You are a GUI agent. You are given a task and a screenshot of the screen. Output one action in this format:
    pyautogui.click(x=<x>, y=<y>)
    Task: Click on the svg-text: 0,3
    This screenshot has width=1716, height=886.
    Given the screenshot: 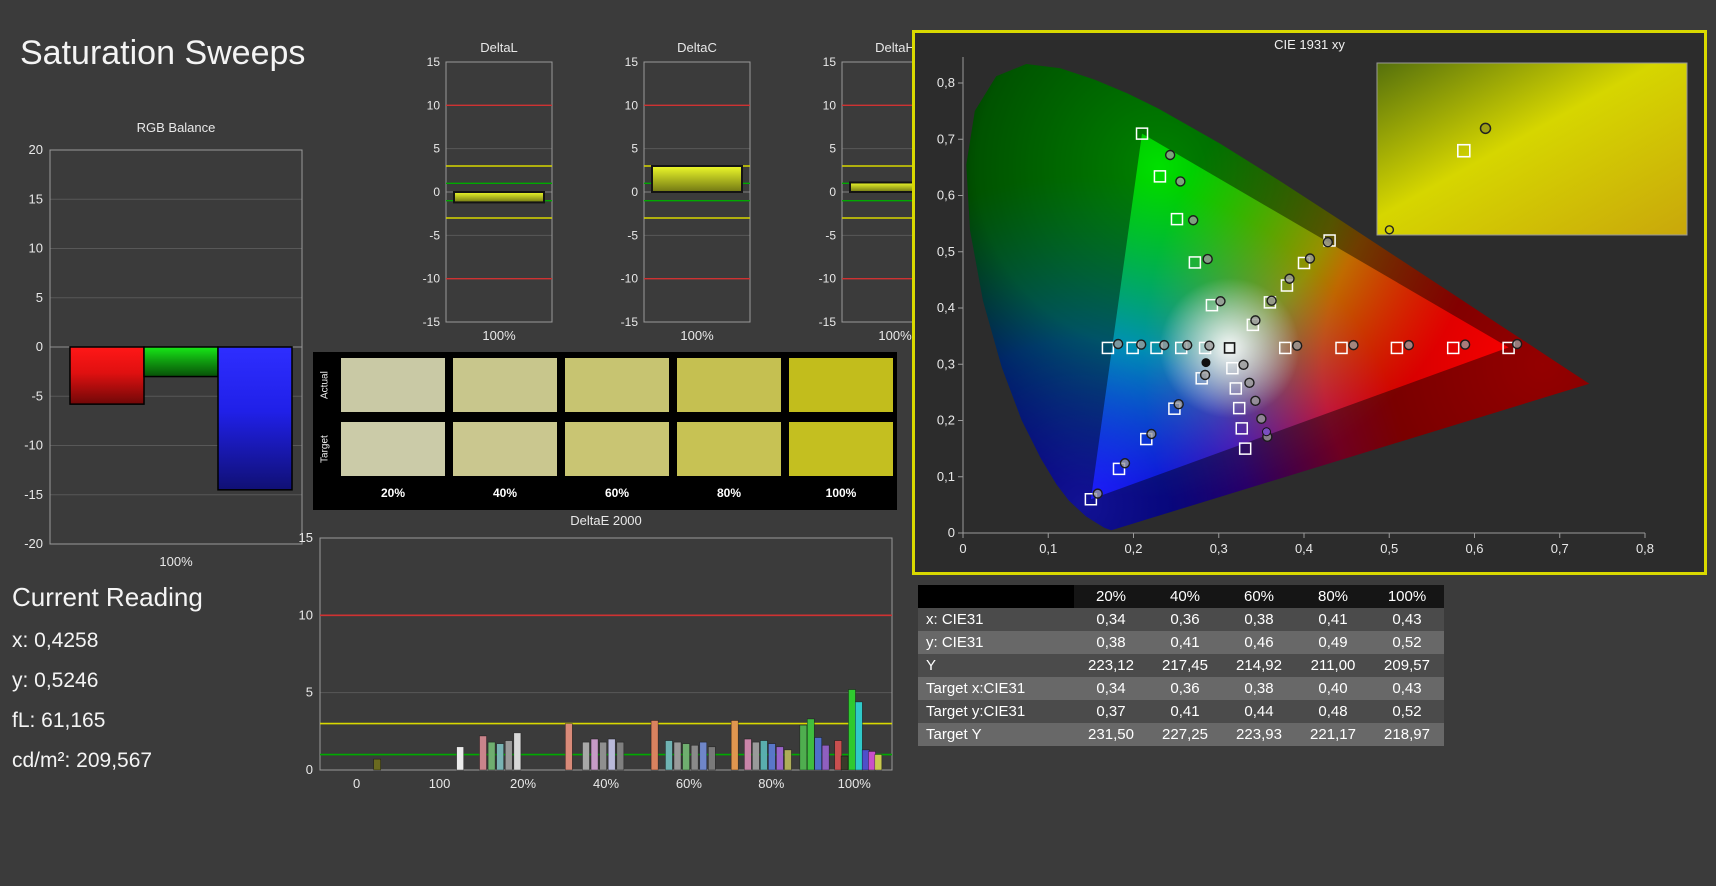 What is the action you would take?
    pyautogui.click(x=946, y=363)
    